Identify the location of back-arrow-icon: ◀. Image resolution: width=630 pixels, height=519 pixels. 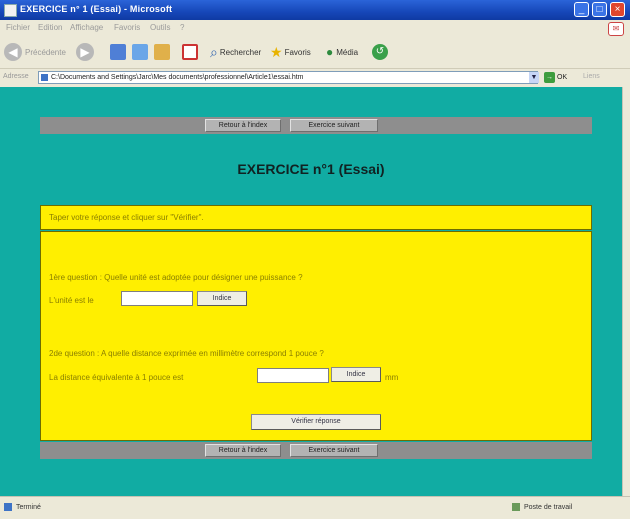
(13, 52).